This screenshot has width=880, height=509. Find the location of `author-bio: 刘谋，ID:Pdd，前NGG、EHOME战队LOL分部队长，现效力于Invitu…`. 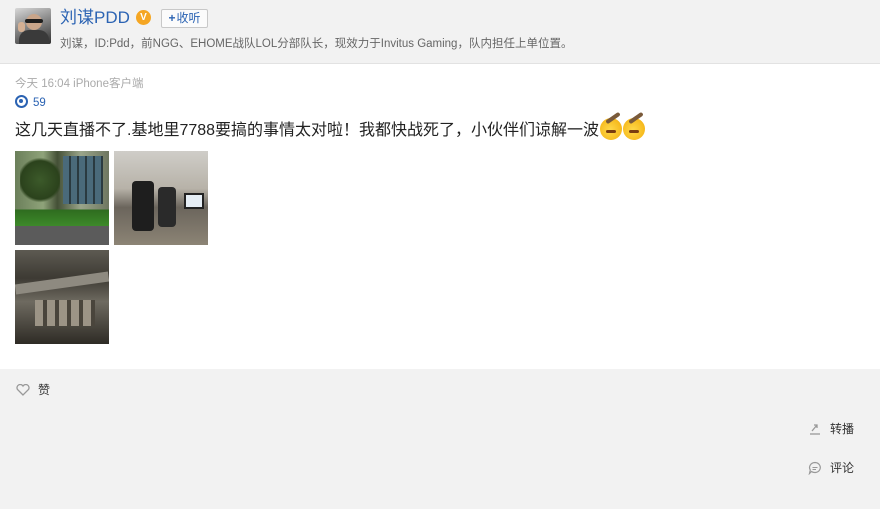

author-bio: 刘谋，ID:Pdd，前NGG、EHOME战队LOL分部队长，现效力于Invitu… is located at coordinates (316, 44).